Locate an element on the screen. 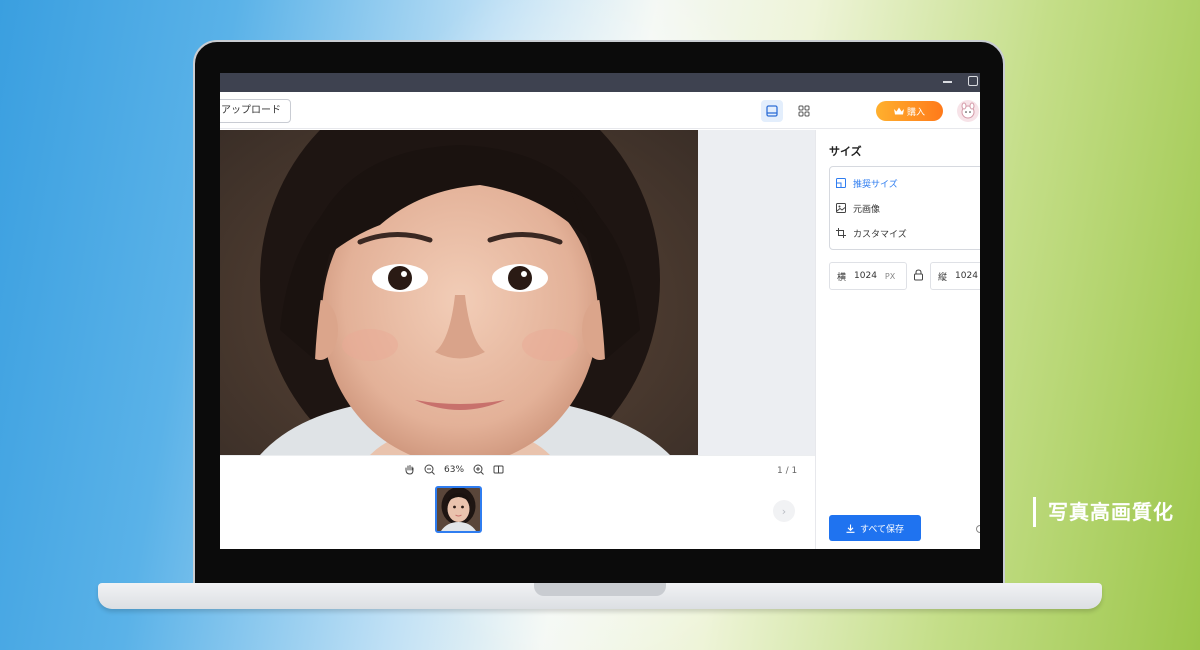  width-value: 1024 is located at coordinates (865, 276).